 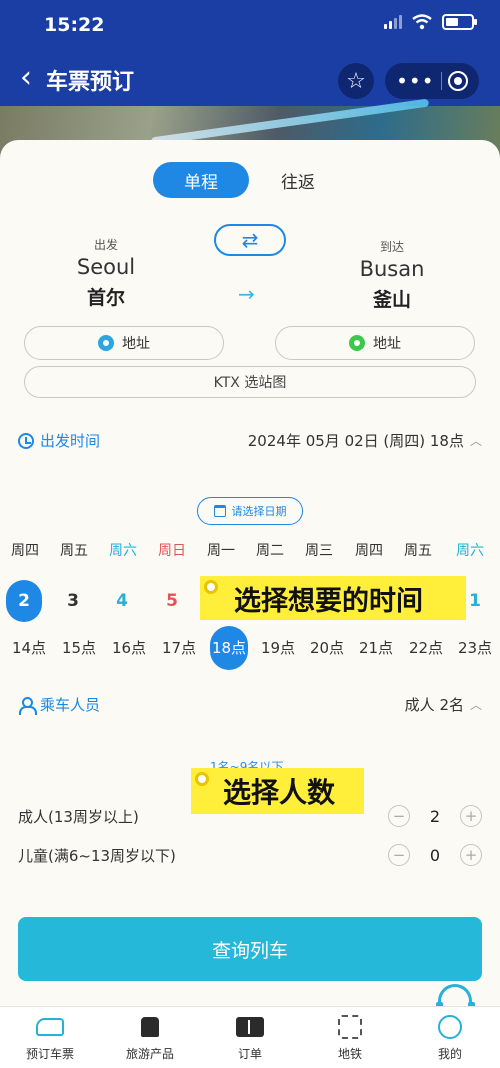 I want to click on trip-type-tabs: 单程 往返, so click(x=253, y=180).